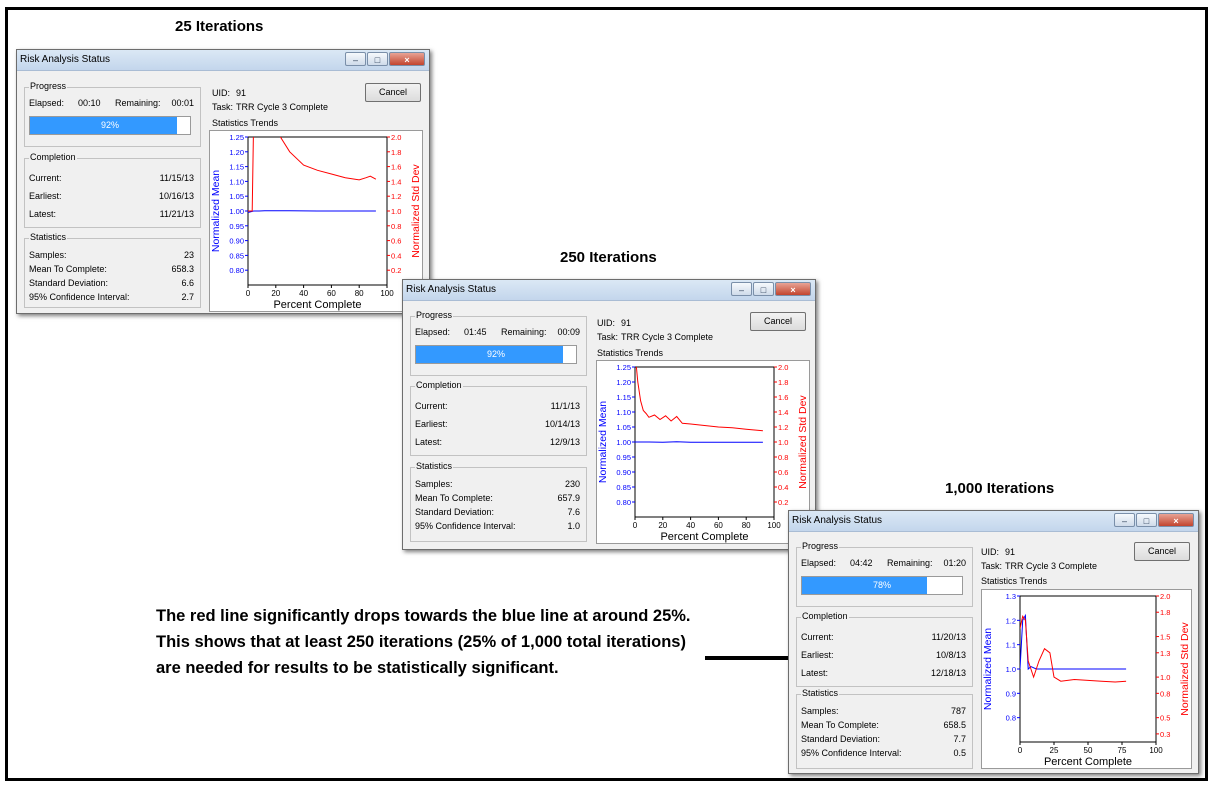 This screenshot has width=1214, height=785. I want to click on statistics-trends-label: Statistics Trends, so click(1014, 581).